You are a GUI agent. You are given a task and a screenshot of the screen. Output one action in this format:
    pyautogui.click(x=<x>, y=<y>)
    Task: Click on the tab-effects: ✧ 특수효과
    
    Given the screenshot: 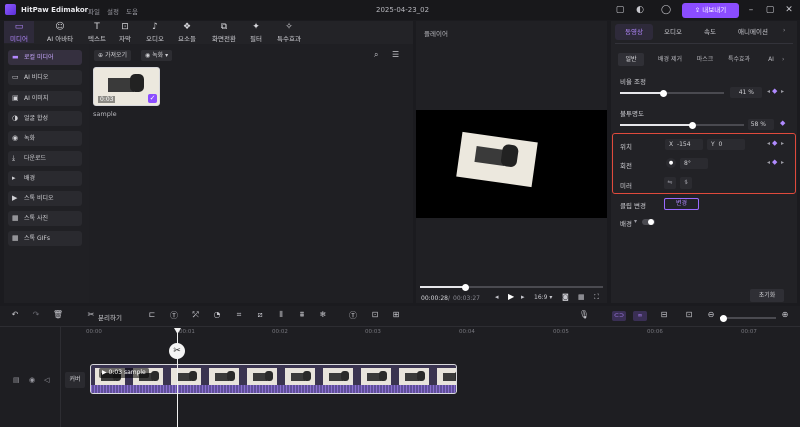 What is the action you would take?
    pyautogui.click(x=289, y=32)
    